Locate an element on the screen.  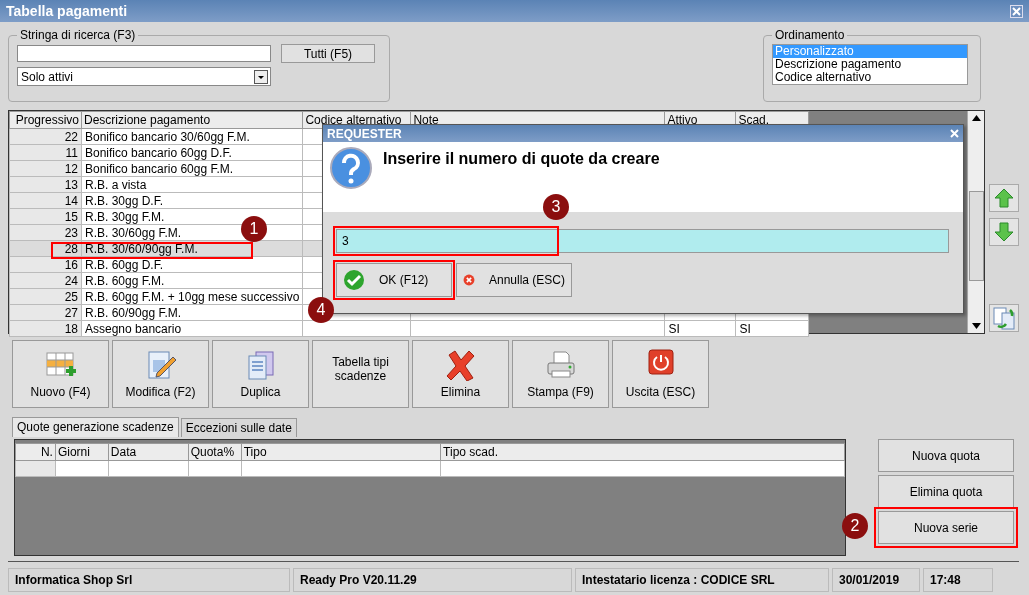
table-cell: R.B. 60gg F.M. + 10gg mese successivo is located at coordinates (192, 296).